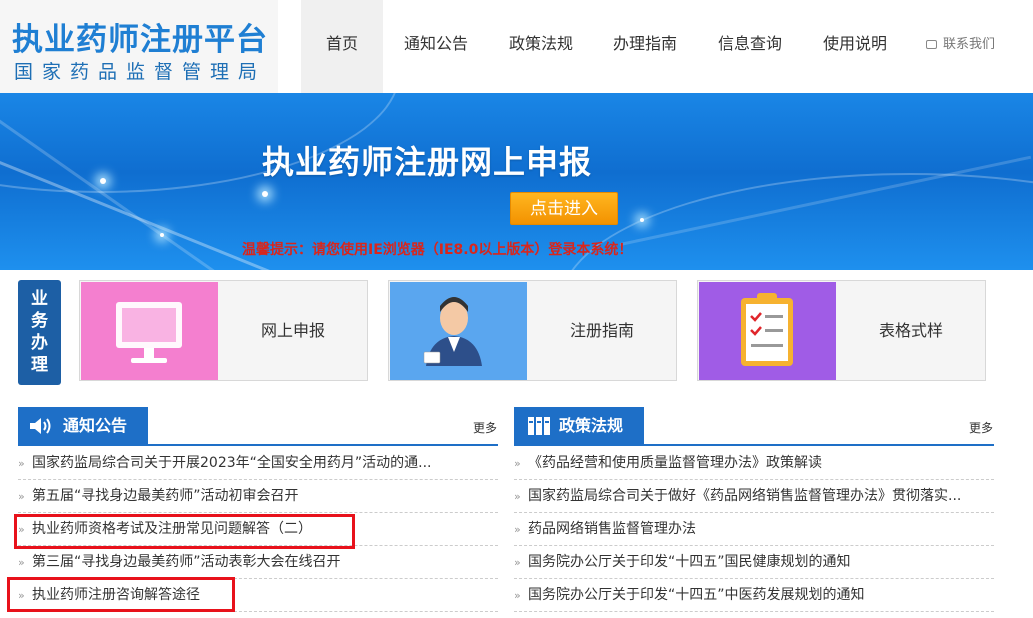 Image resolution: width=1033 pixels, height=618 pixels. What do you see at coordinates (437, 250) in the screenshot?
I see `browser-warning: 温馨提示：请您使用IE浏览器（IE8.0以上版本）登录本系统！` at bounding box center [437, 250].